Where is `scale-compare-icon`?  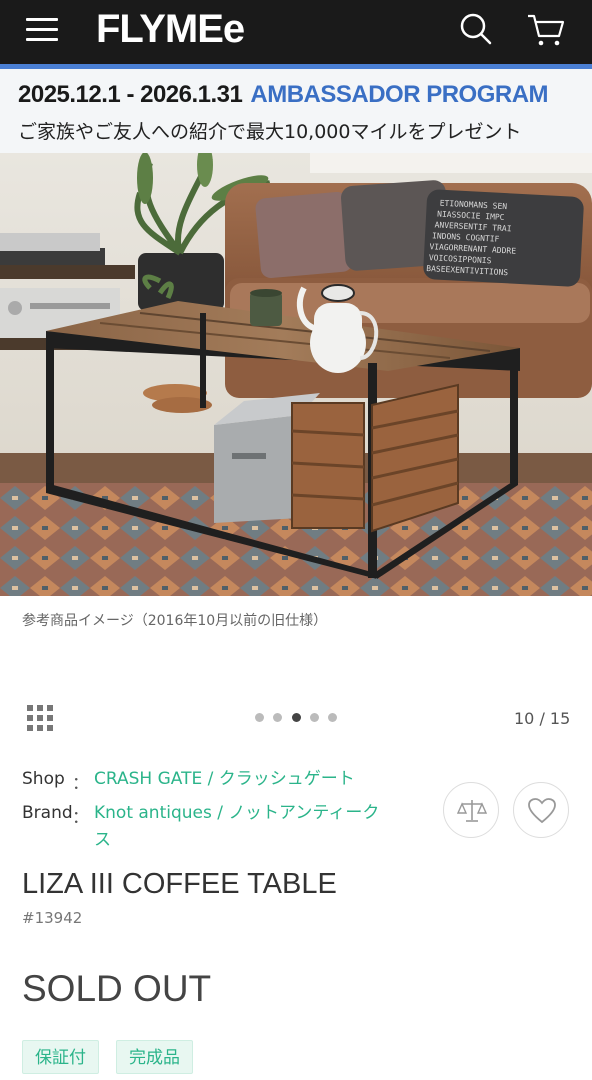
scale-compare-icon is located at coordinates (472, 811).